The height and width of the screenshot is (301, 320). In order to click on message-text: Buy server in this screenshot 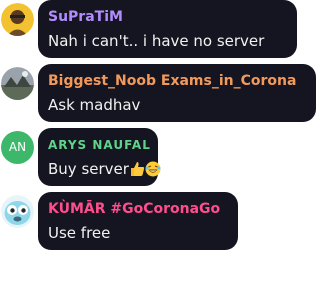, I will do `click(88, 169)`.